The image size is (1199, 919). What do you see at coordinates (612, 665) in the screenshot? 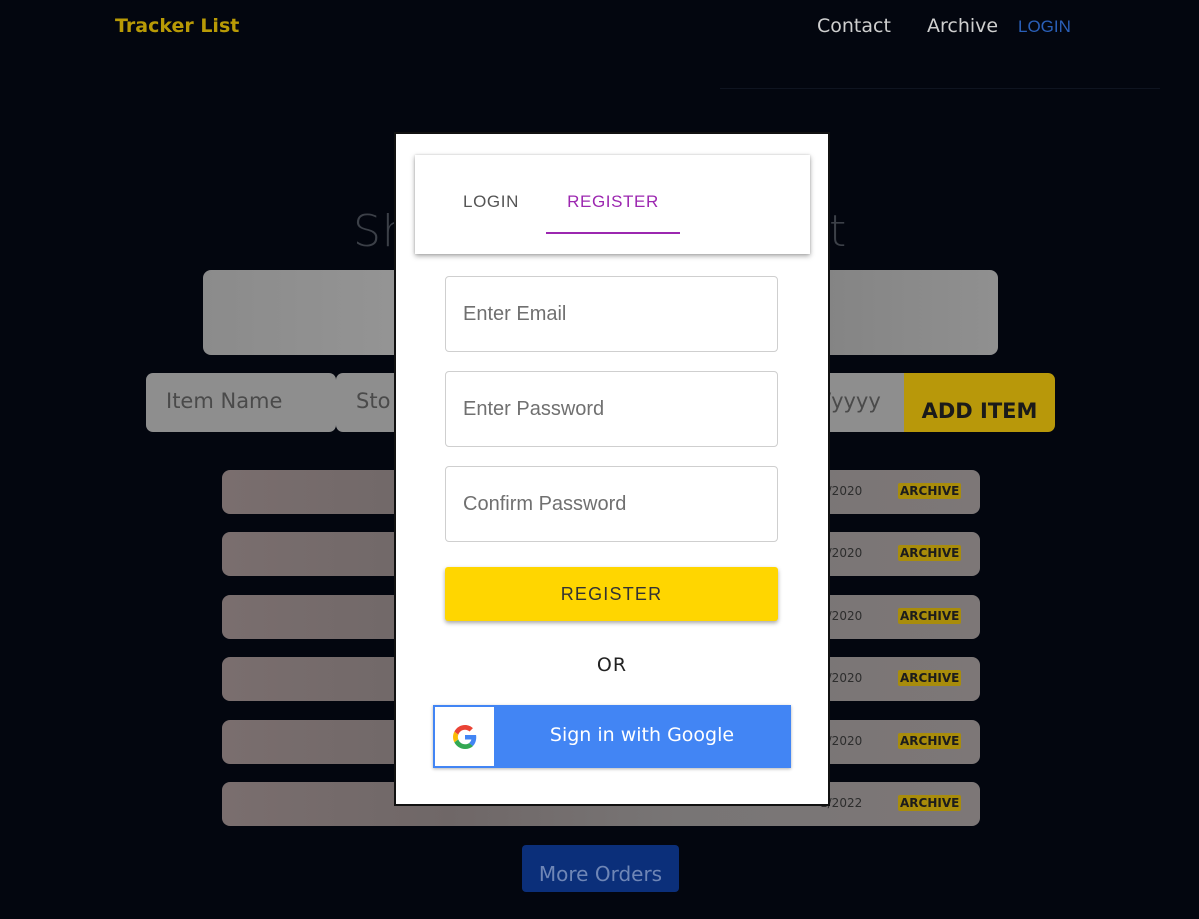
I see `or-divider-text: OR` at bounding box center [612, 665].